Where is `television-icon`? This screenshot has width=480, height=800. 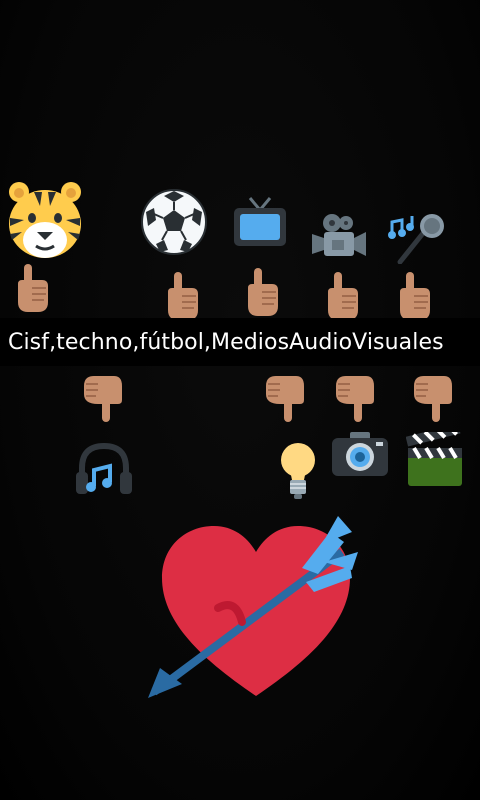 television-icon is located at coordinates (260, 221).